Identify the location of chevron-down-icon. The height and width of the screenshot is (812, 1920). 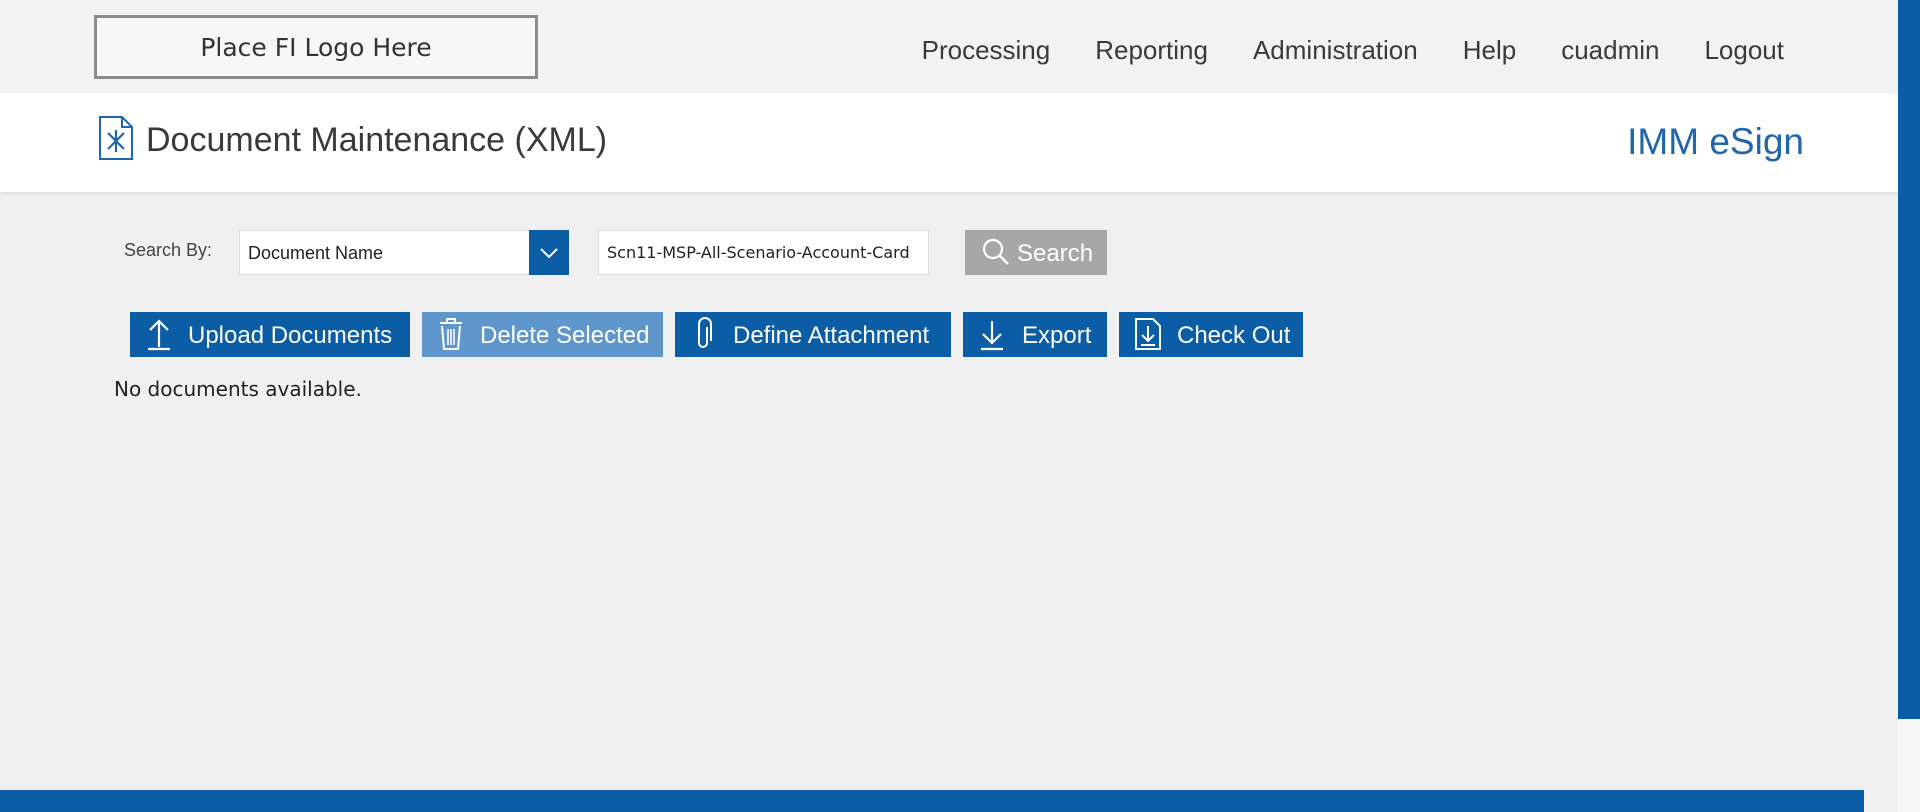
(549, 252).